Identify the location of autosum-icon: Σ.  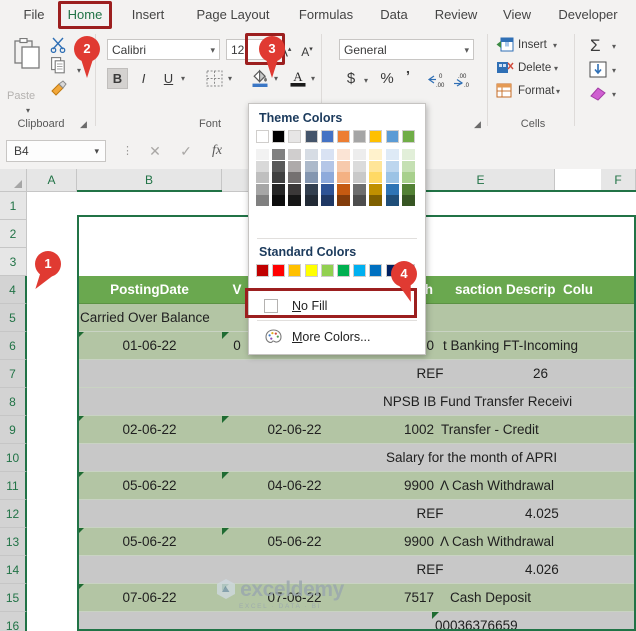
(595, 45).